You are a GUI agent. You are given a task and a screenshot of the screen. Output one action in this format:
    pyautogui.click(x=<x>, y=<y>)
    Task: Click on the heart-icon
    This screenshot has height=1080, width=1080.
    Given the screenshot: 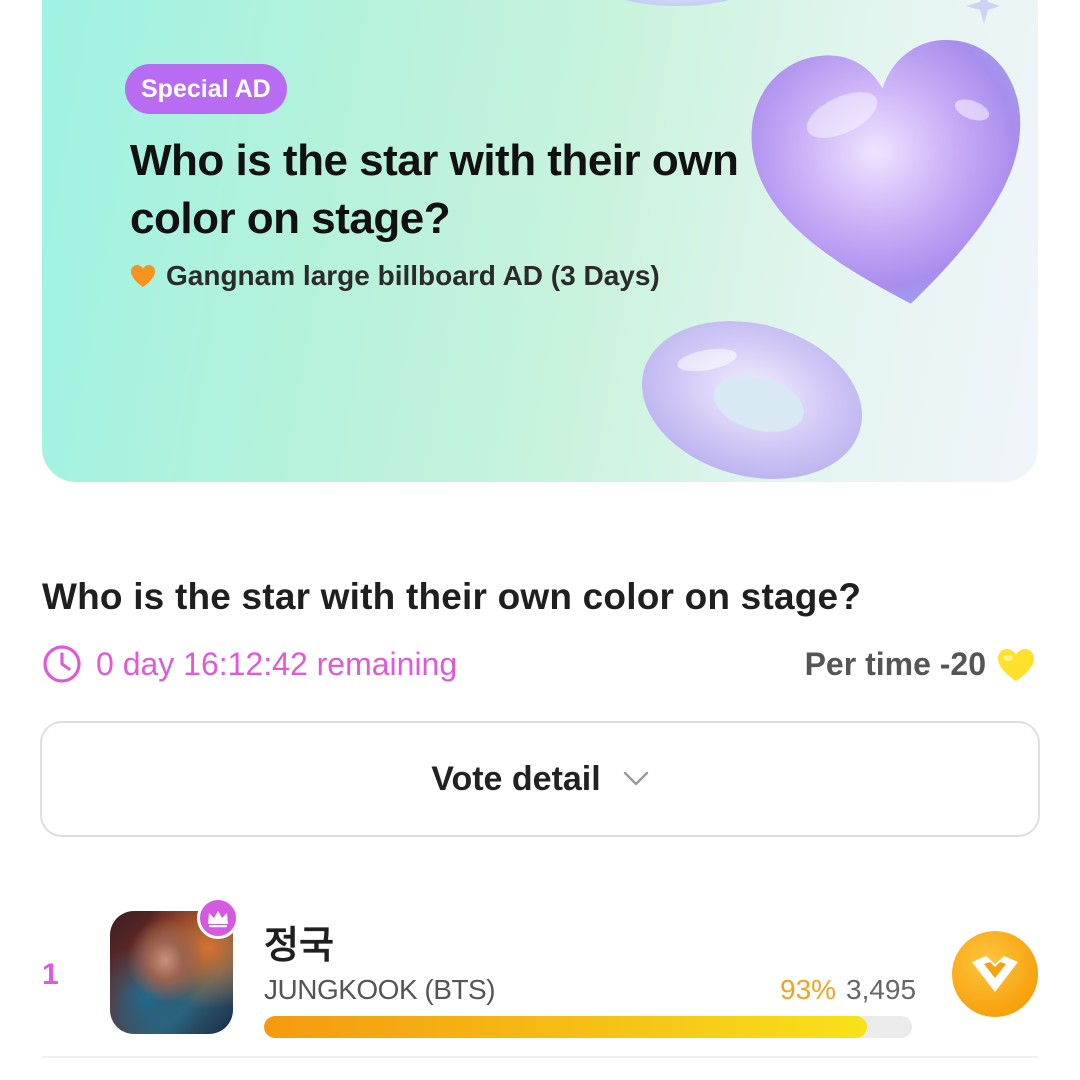 What is the action you would take?
    pyautogui.click(x=143, y=276)
    